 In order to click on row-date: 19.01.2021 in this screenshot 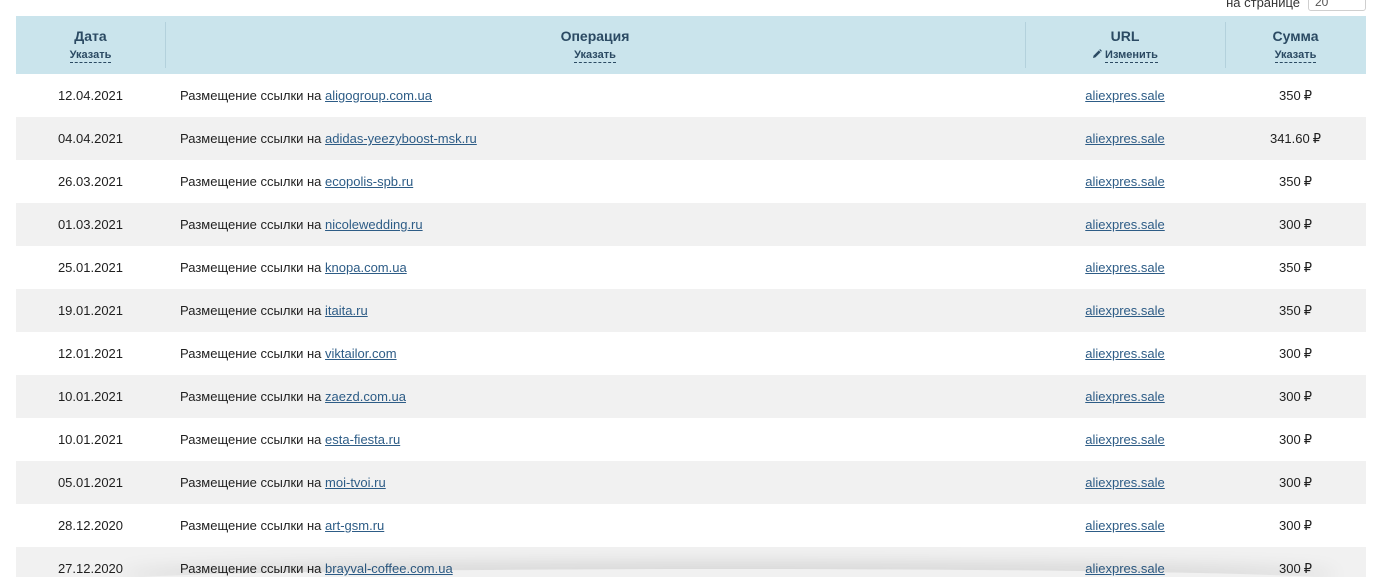, I will do `click(90, 310)`.